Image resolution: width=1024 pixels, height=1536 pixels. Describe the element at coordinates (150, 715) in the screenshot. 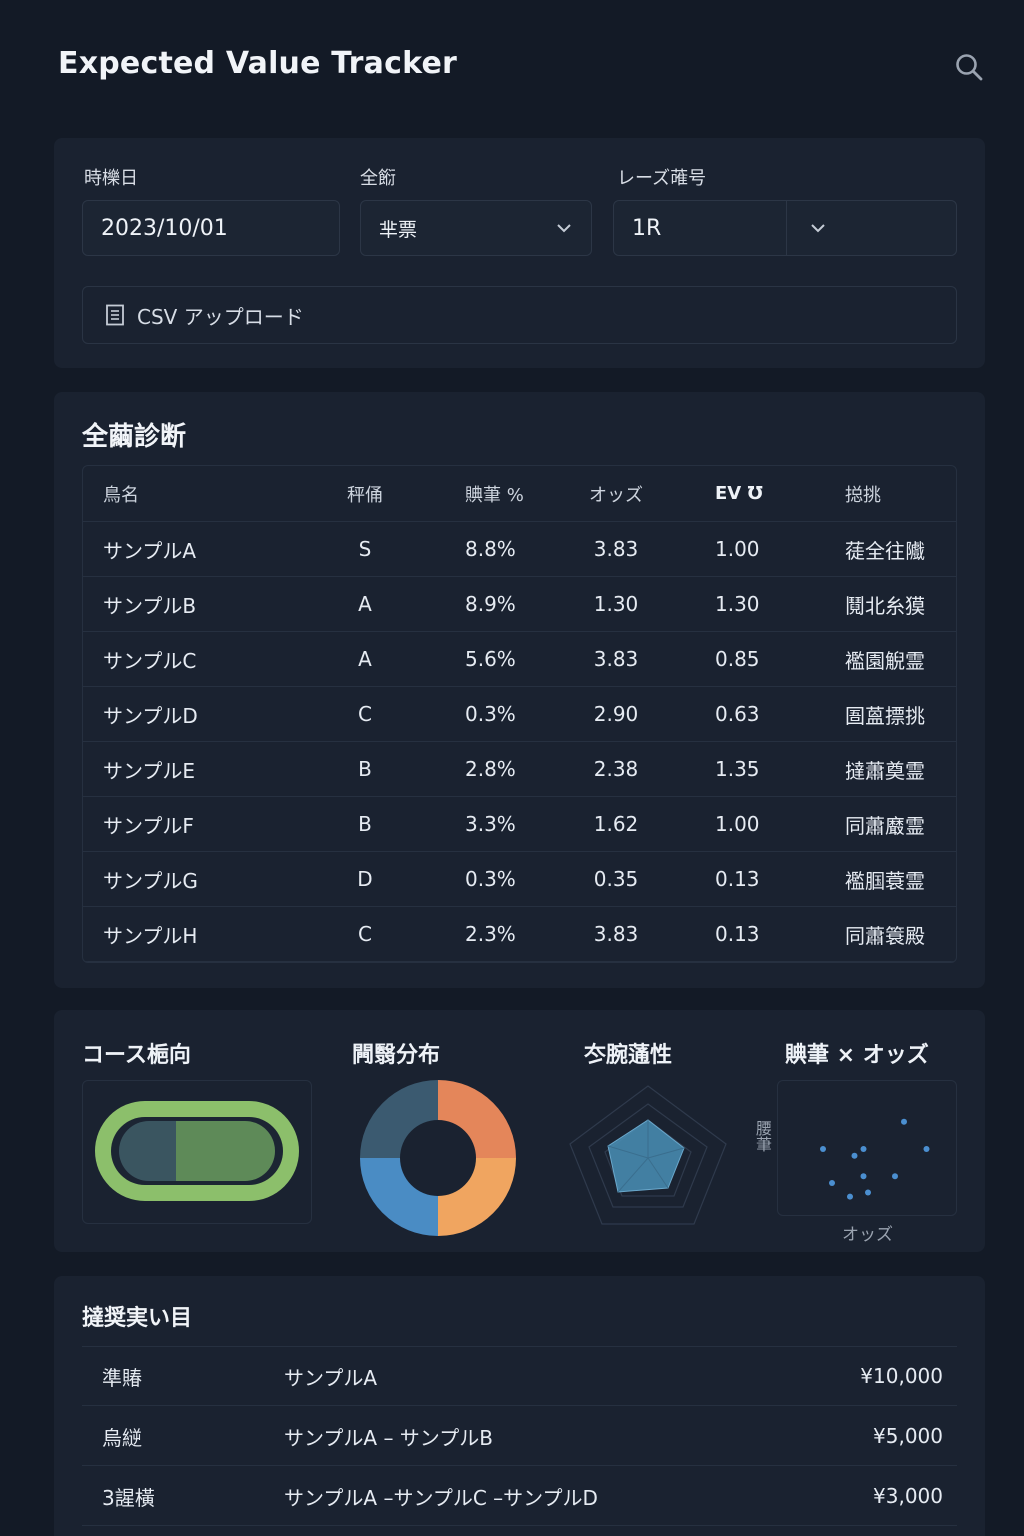

I see `horse-name: サンプルD` at that location.